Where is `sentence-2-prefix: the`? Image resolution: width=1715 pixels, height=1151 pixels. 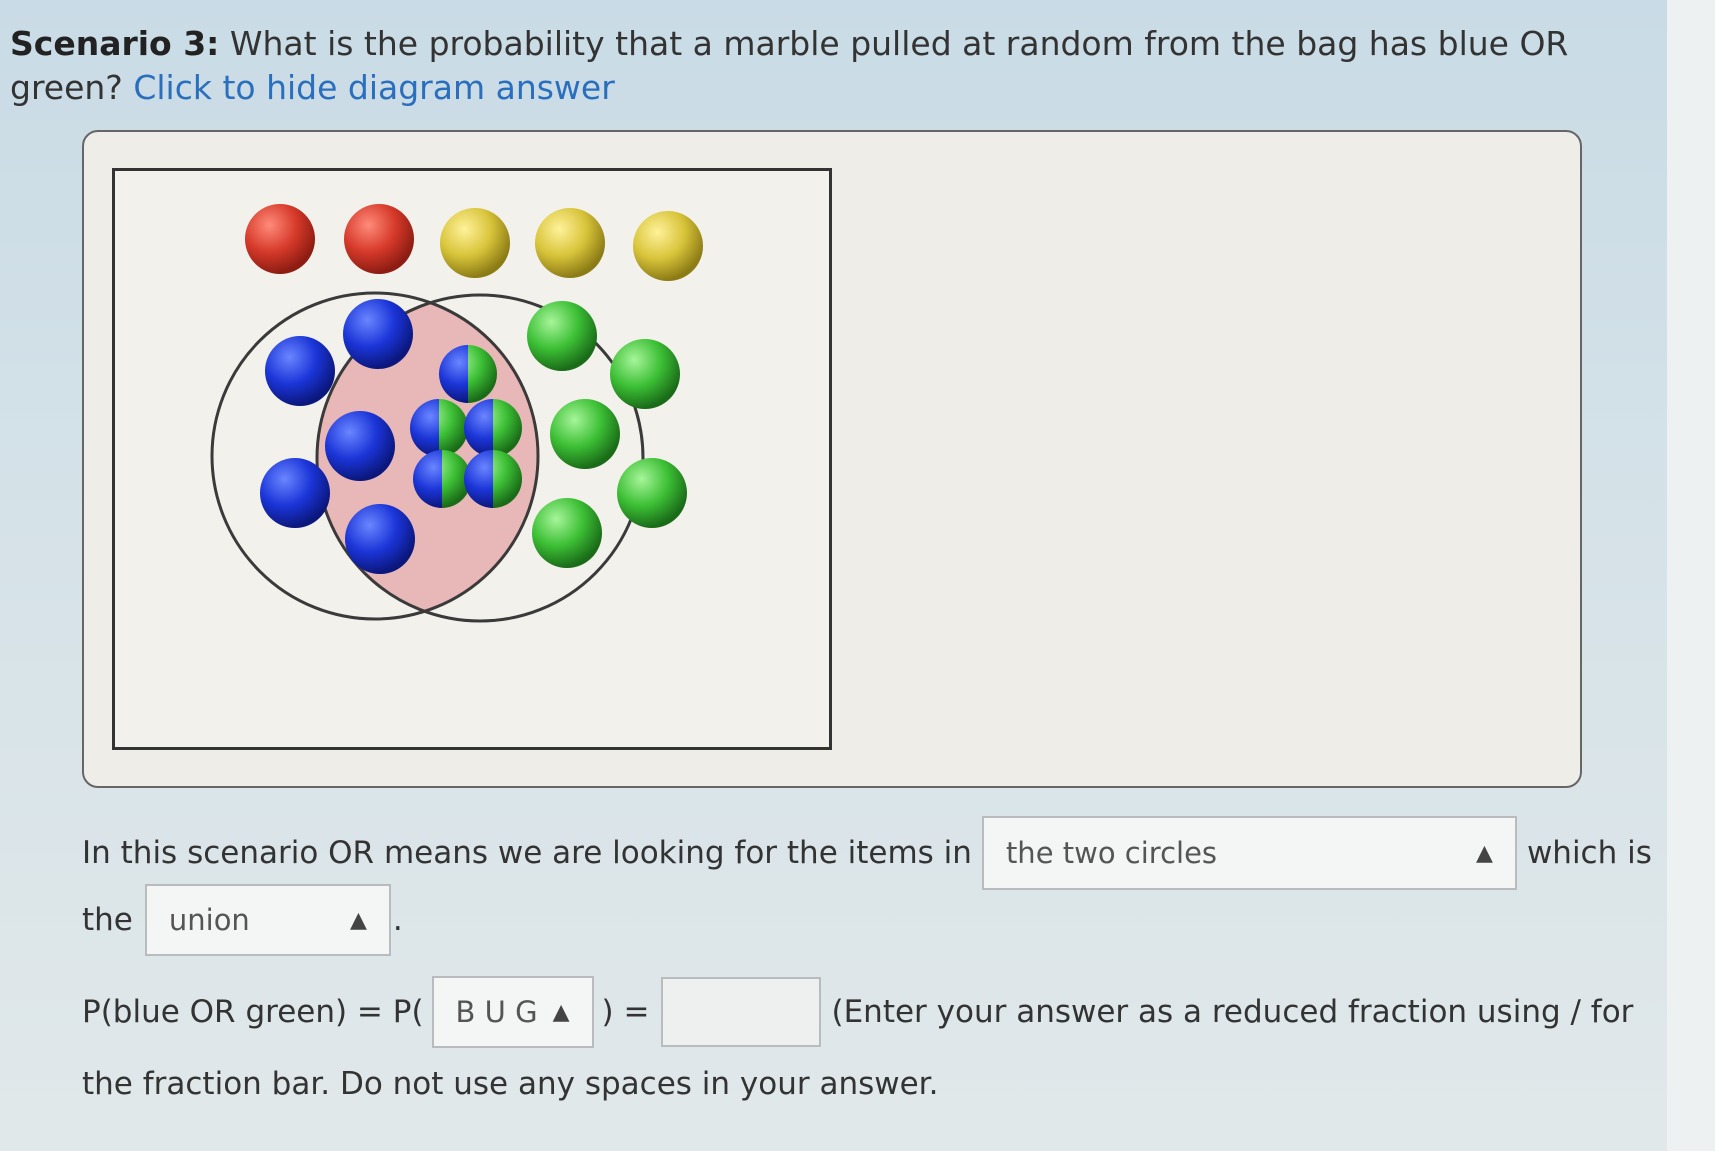
sentence-2-prefix: the is located at coordinates (107, 920).